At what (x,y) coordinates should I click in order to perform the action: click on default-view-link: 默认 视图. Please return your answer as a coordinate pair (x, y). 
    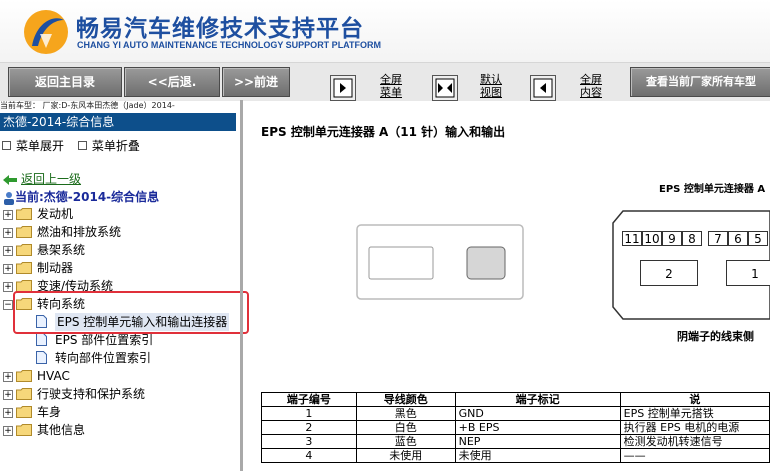
    Looking at the image, I should click on (491, 86).